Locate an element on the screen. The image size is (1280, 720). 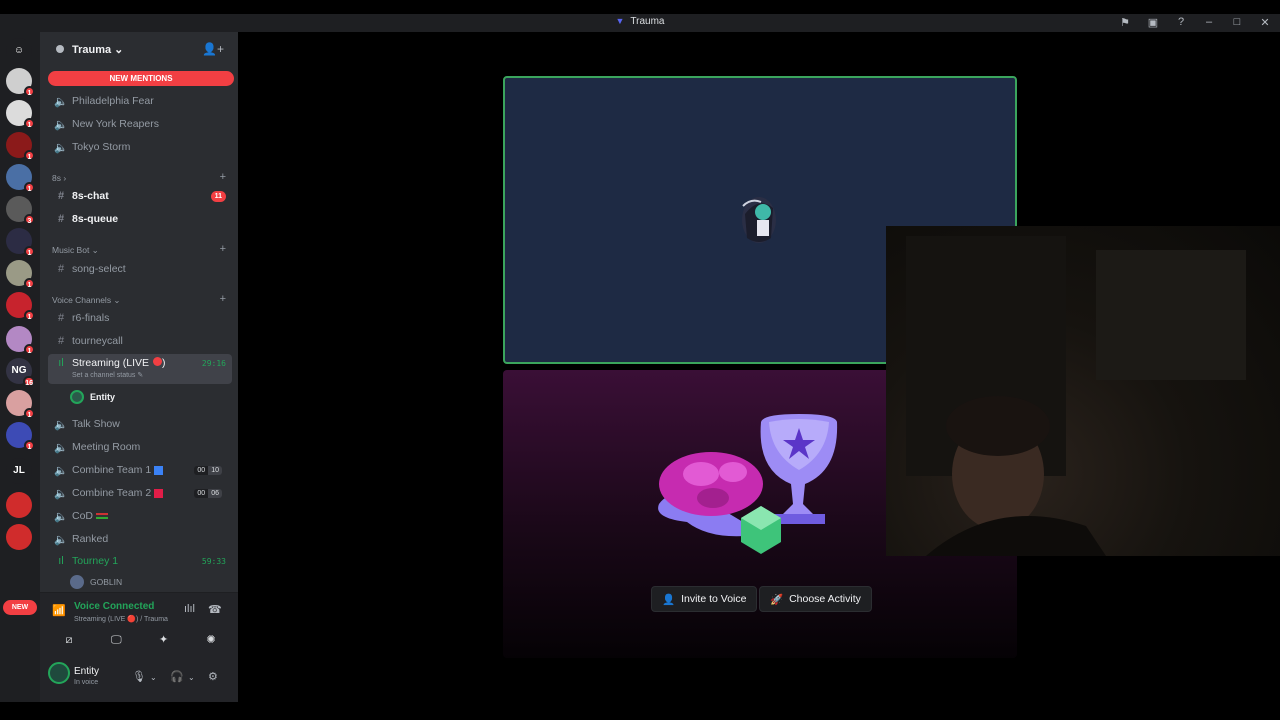
server-14-icon is located at coordinates (19, 505).